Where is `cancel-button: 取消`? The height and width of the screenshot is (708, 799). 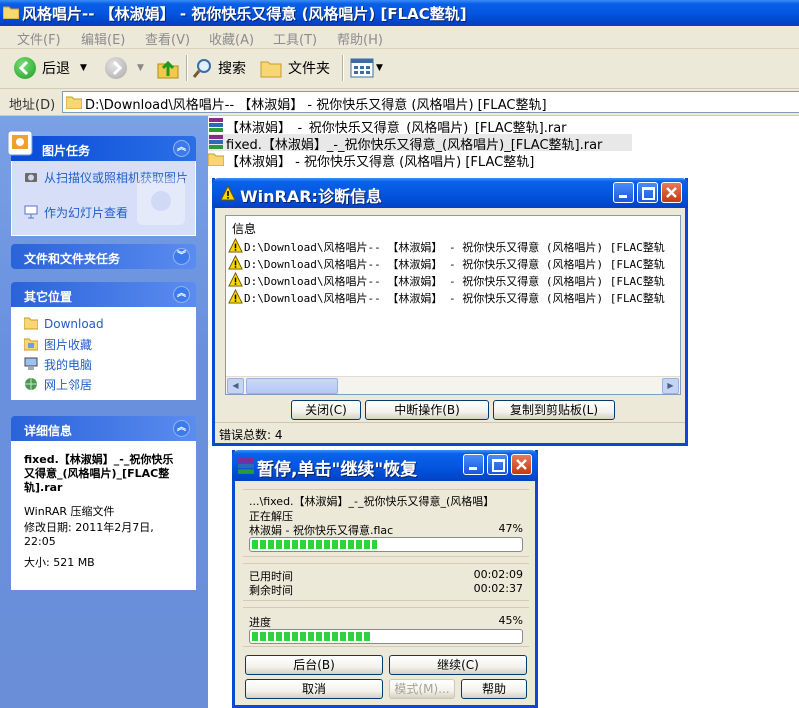
cancel-button: 取消 is located at coordinates (314, 689).